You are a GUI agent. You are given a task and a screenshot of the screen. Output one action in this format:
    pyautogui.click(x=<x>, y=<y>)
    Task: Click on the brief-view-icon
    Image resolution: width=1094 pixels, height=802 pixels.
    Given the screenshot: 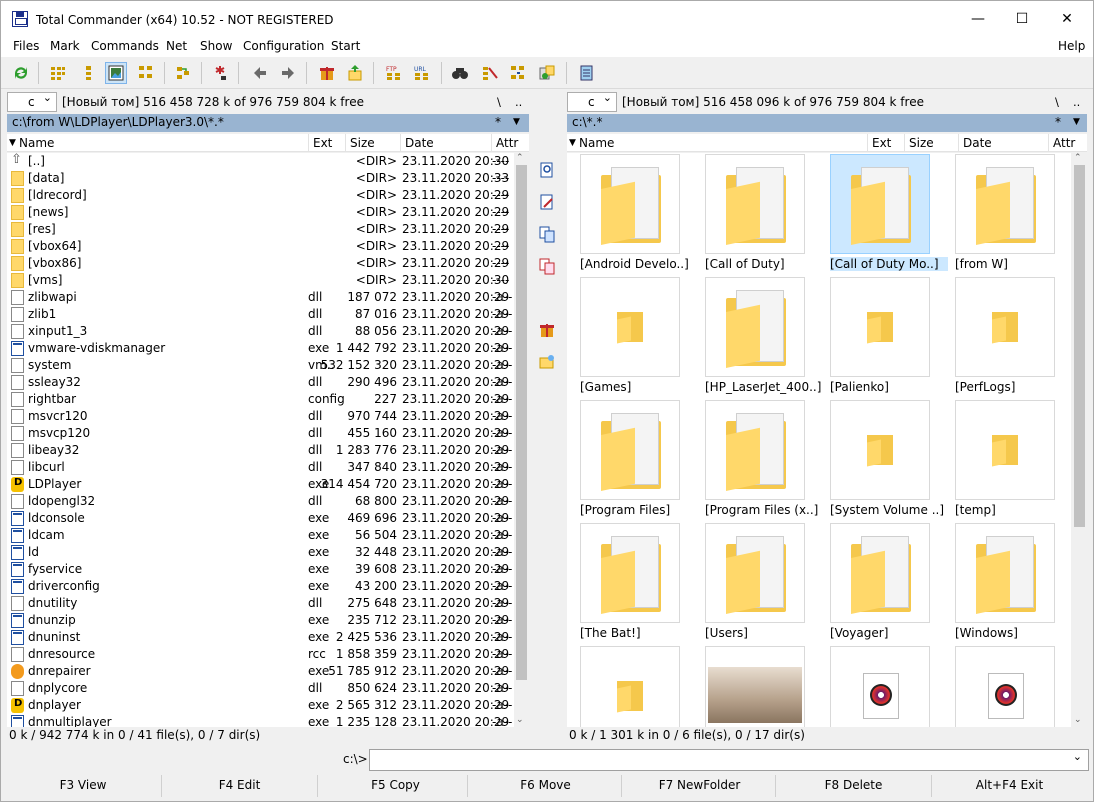 What is the action you would take?
    pyautogui.click(x=58, y=73)
    